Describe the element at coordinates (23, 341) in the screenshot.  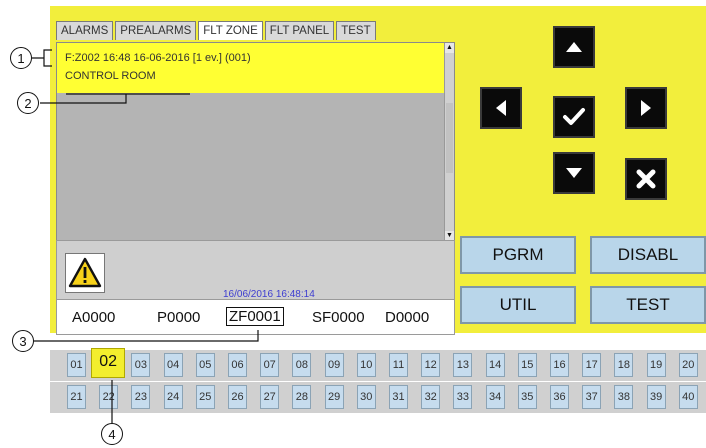
I see `callout-3: 3` at that location.